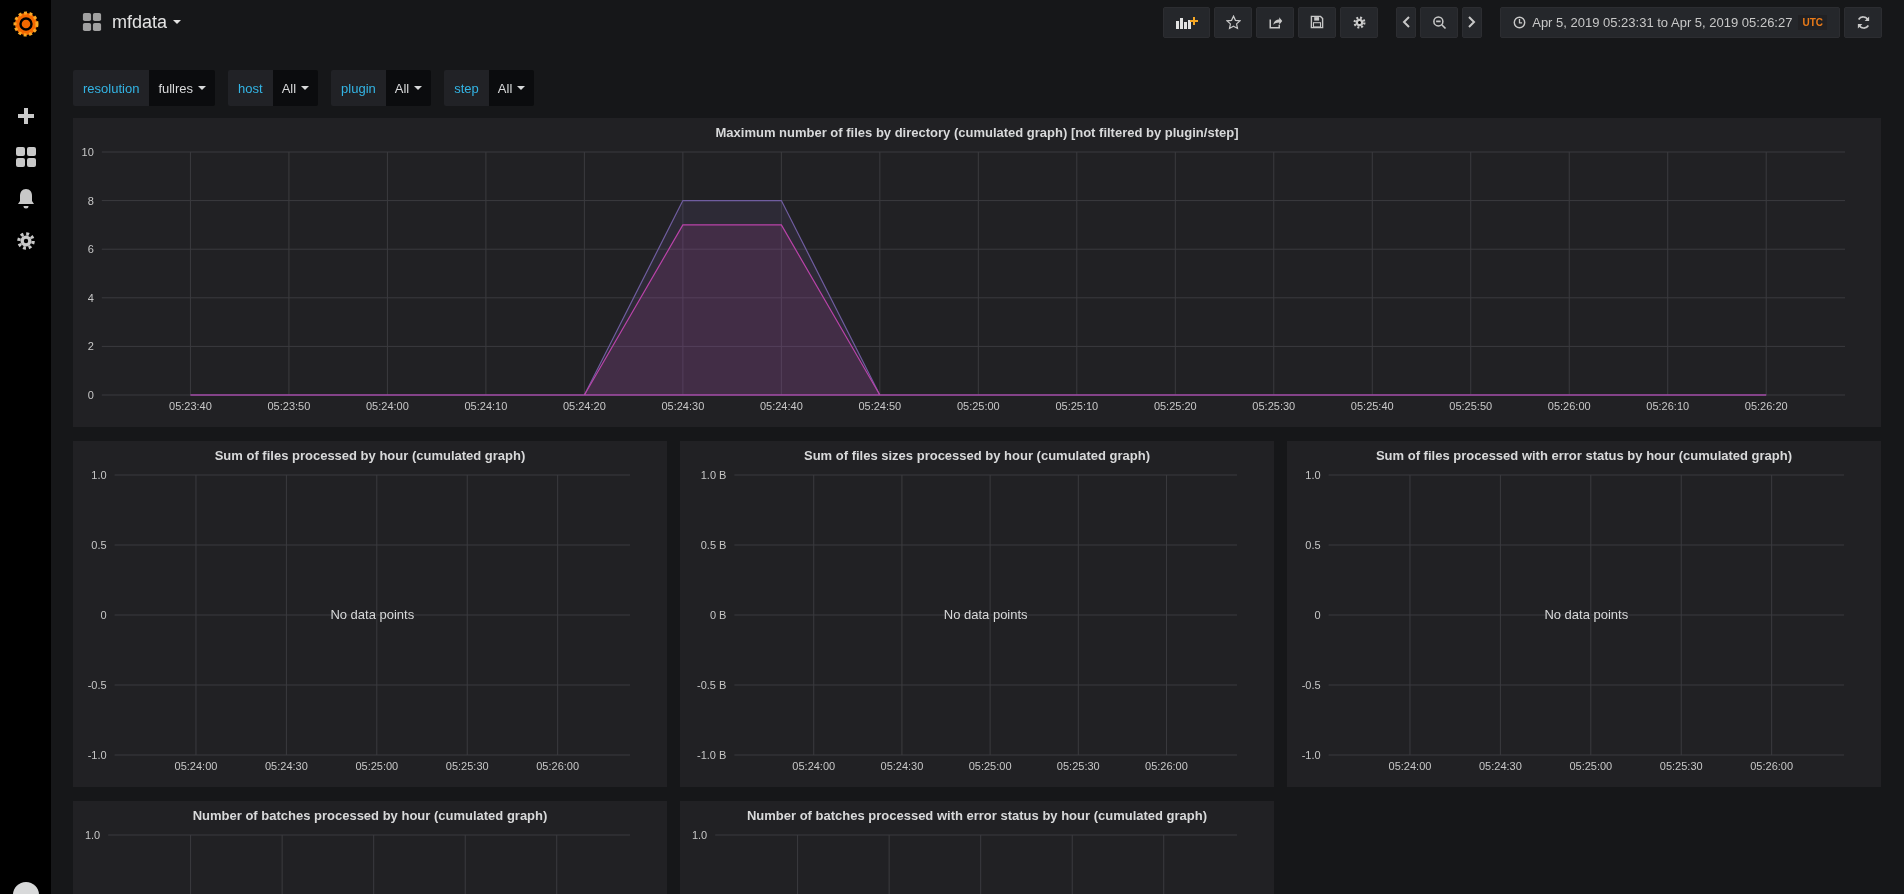  I want to click on share-button, so click(1275, 22).